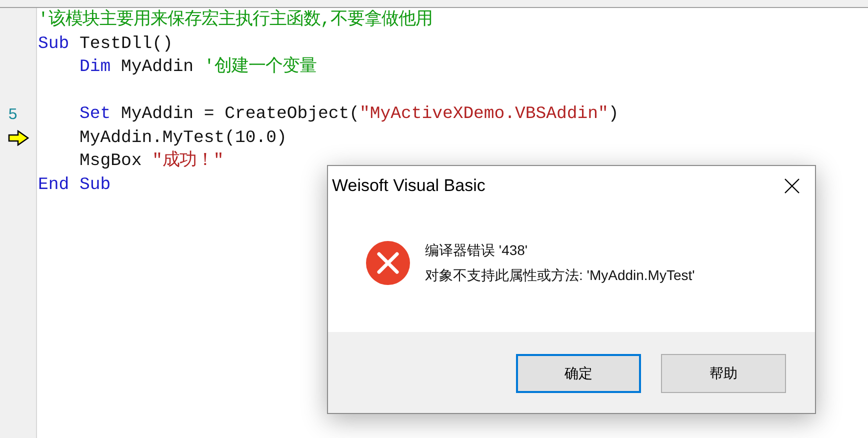  What do you see at coordinates (19, 138) in the screenshot?
I see `arrow-icon` at bounding box center [19, 138].